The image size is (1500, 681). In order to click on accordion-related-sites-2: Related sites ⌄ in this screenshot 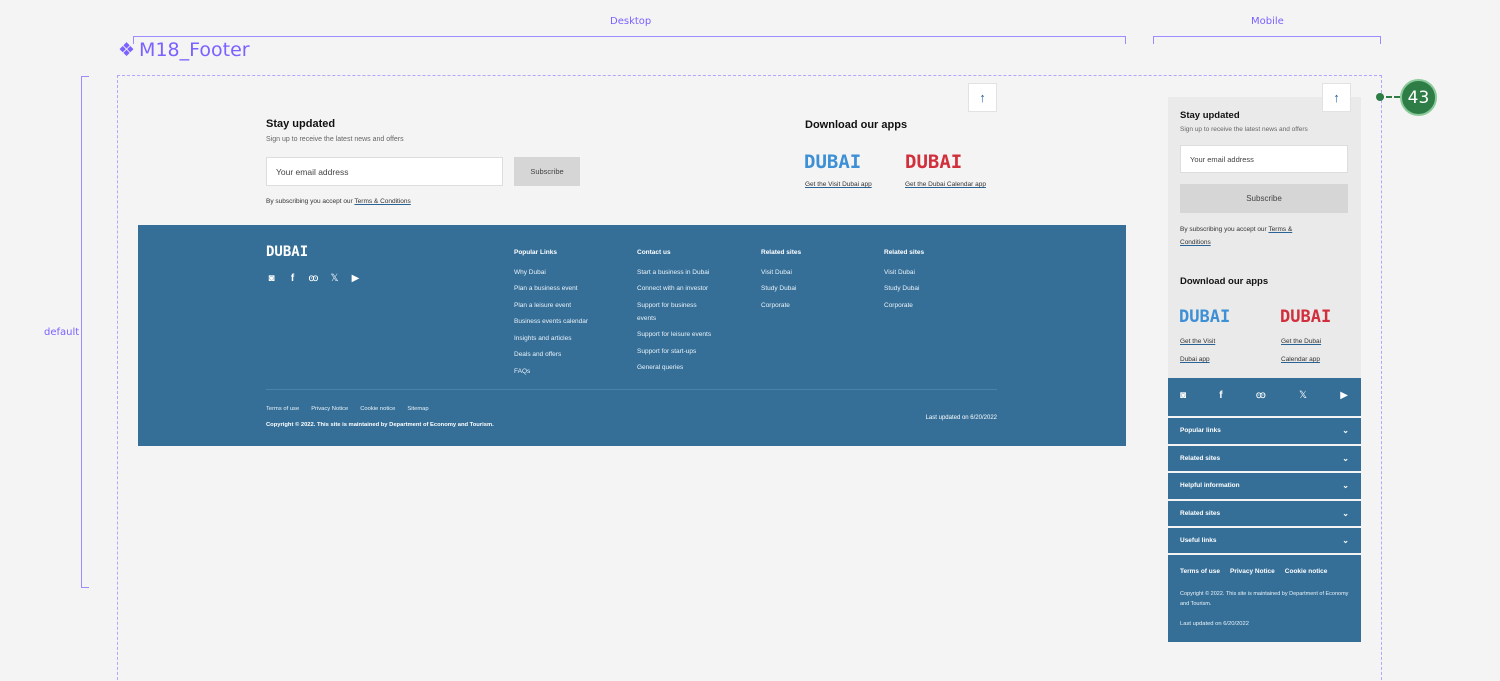, I will do `click(1264, 512)`.